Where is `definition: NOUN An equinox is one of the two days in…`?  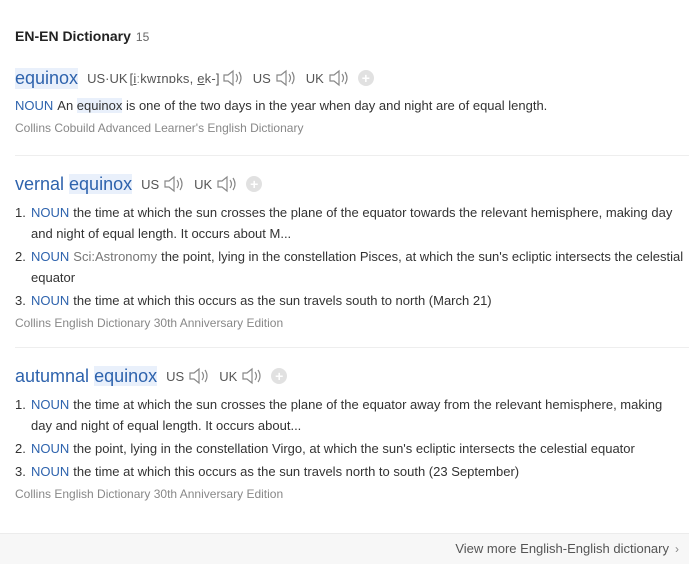 definition: NOUN An equinox is one of the two days in… is located at coordinates (281, 105).